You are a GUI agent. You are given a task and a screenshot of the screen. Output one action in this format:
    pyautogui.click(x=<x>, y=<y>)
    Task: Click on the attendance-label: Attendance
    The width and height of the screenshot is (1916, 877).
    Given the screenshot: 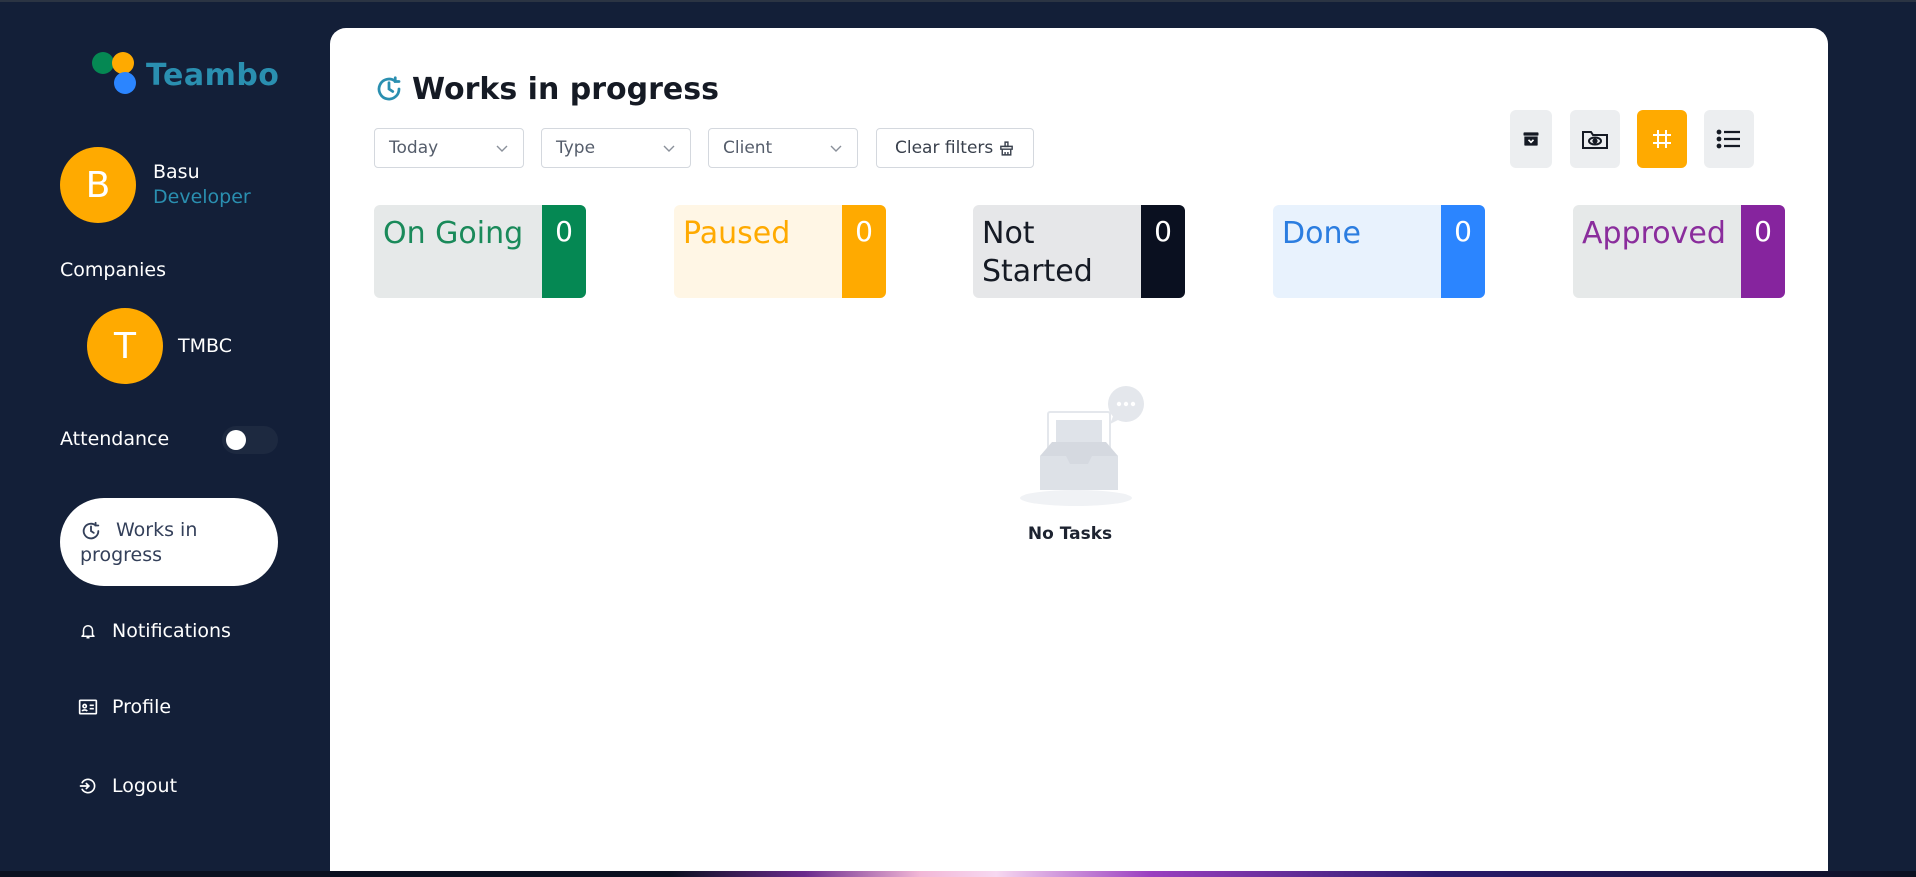 What is the action you would take?
    pyautogui.click(x=115, y=439)
    